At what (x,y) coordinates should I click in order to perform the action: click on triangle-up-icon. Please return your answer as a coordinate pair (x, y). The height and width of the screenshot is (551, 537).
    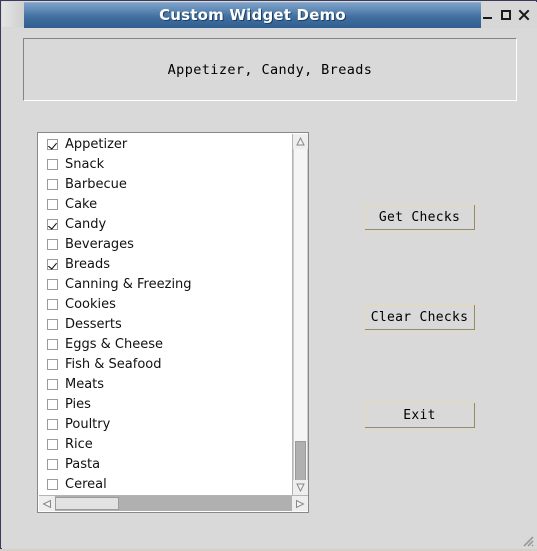
    Looking at the image, I should click on (300, 141).